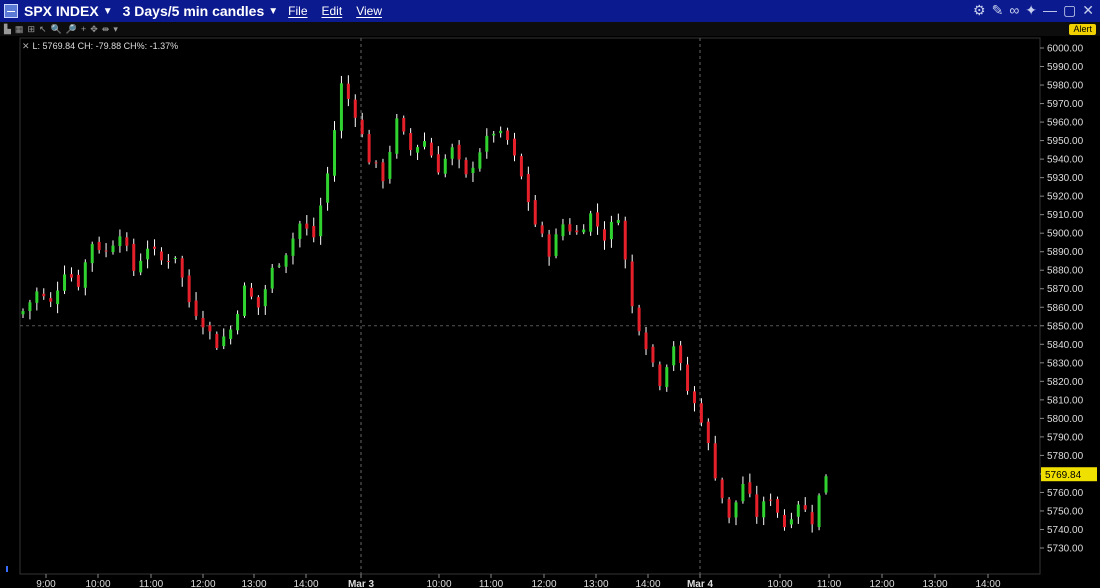 This screenshot has height=588, width=1100. I want to click on y-tick-label: 5800.00, so click(1065, 419).